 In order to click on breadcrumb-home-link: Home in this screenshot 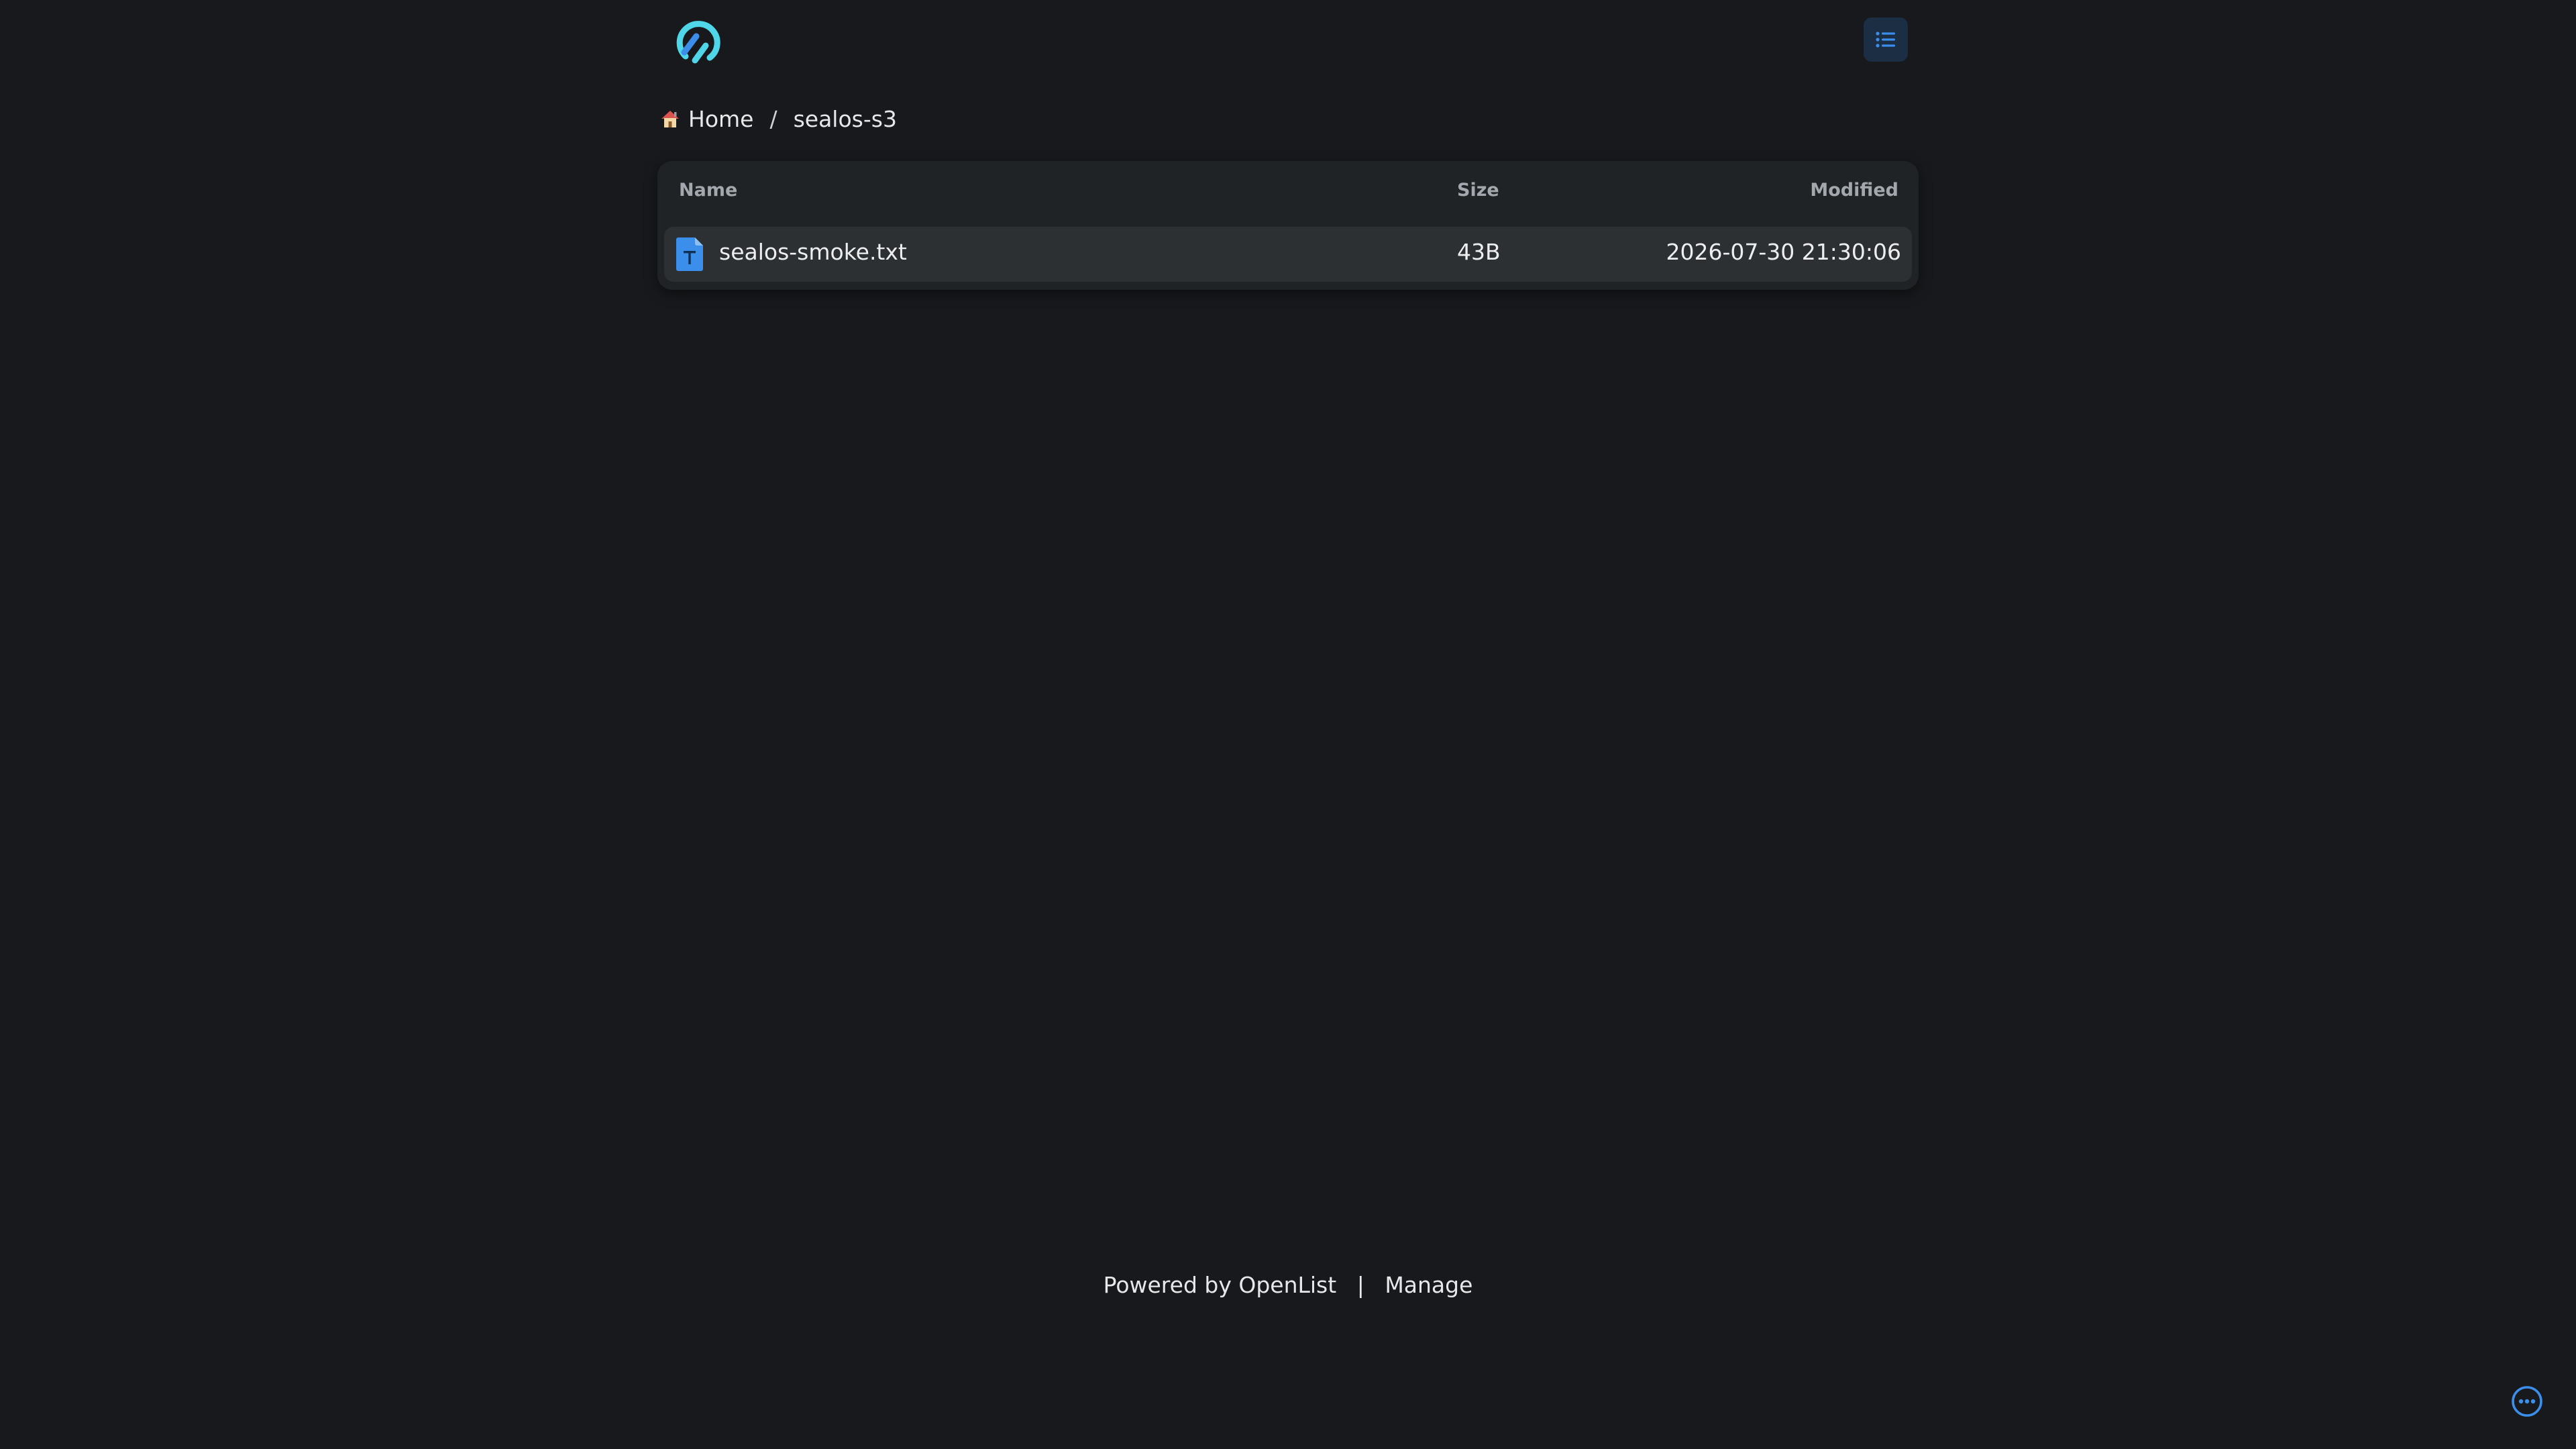, I will do `click(706, 119)`.